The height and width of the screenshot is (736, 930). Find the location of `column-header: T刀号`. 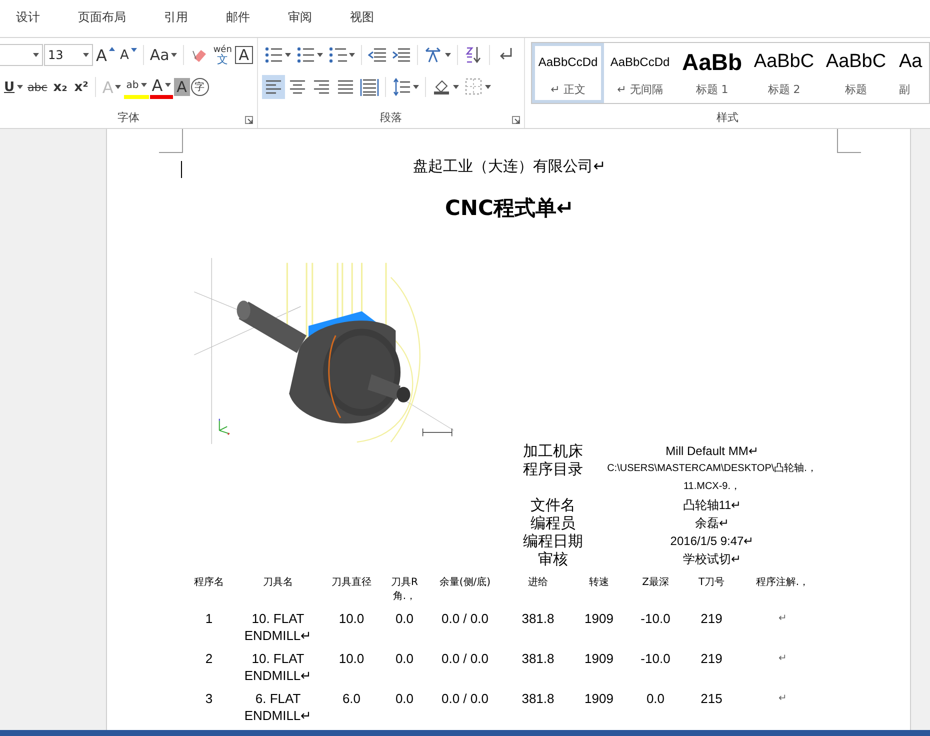

column-header: T刀号 is located at coordinates (711, 583).